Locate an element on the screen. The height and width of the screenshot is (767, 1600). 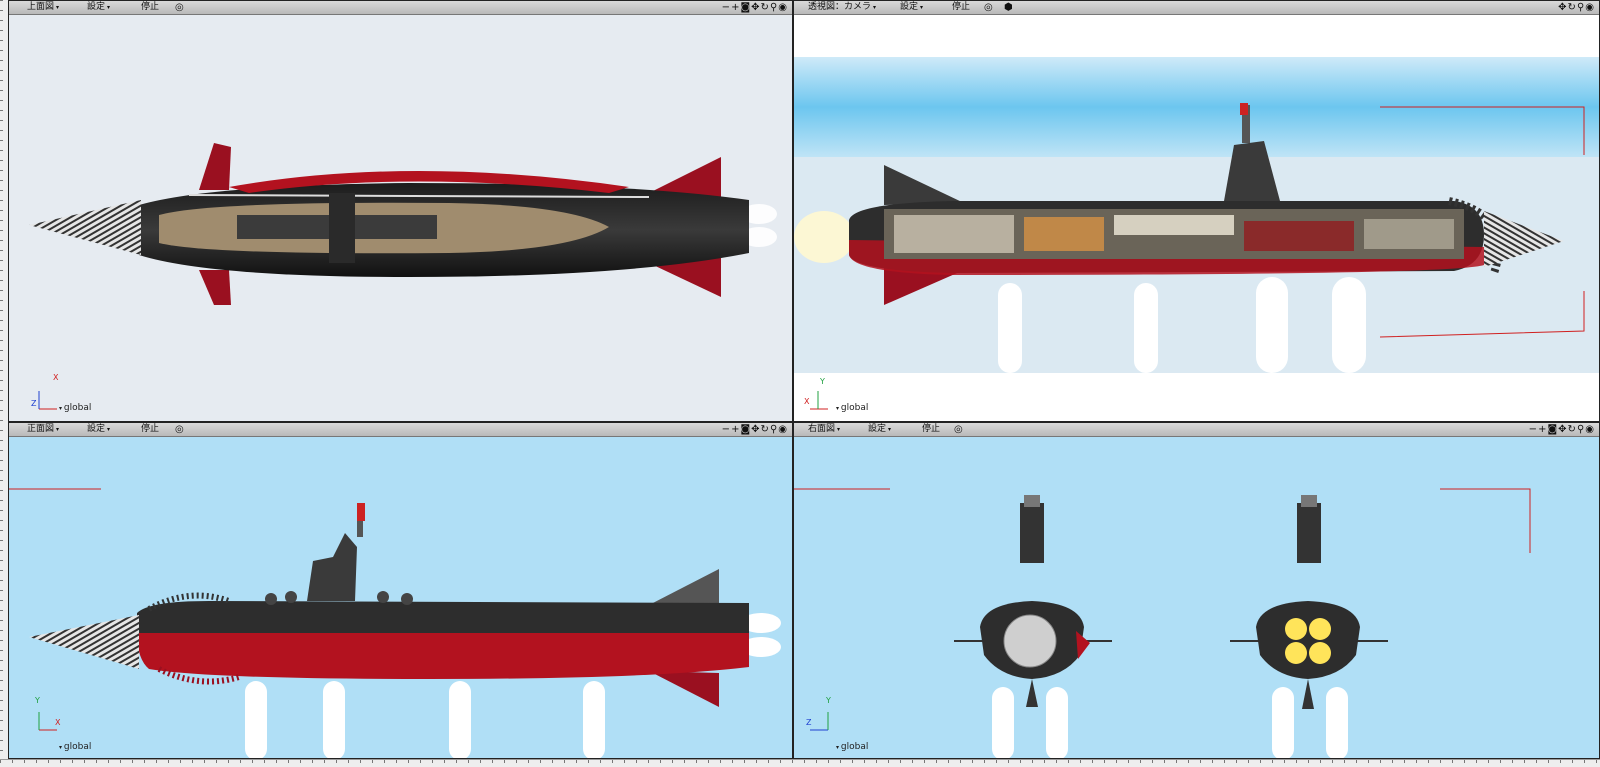
view-menu: 透視図：カメラ is located at coordinates (843, 7).